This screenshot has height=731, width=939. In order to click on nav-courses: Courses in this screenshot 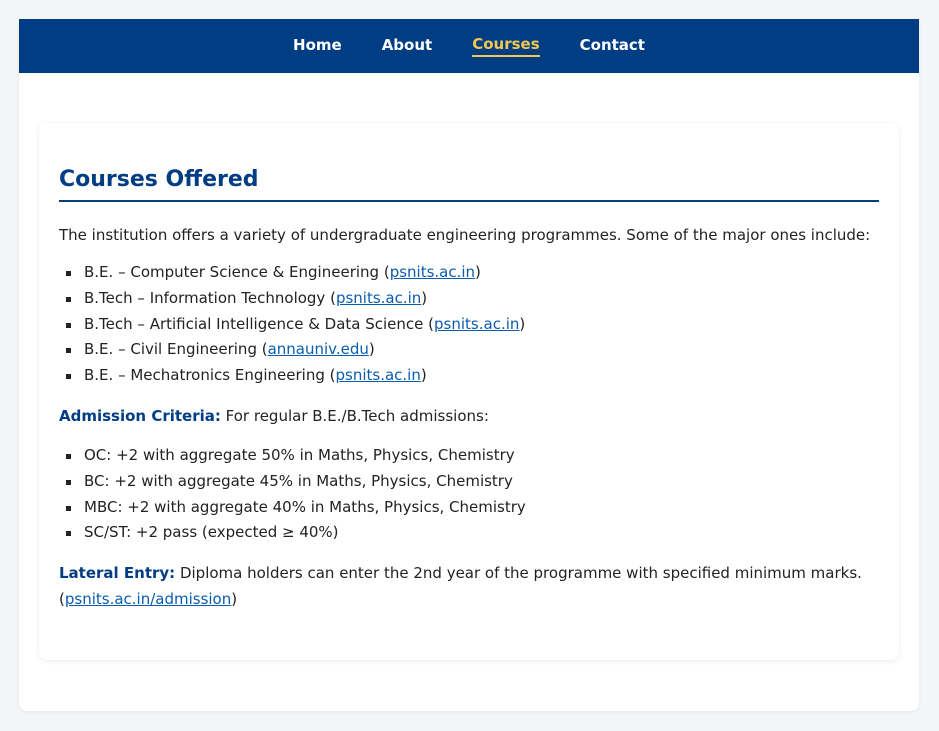, I will do `click(506, 46)`.